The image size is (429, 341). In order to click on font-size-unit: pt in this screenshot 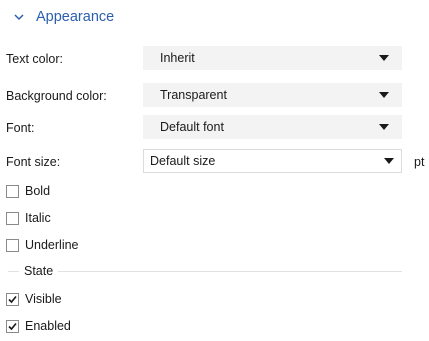, I will do `click(419, 162)`.